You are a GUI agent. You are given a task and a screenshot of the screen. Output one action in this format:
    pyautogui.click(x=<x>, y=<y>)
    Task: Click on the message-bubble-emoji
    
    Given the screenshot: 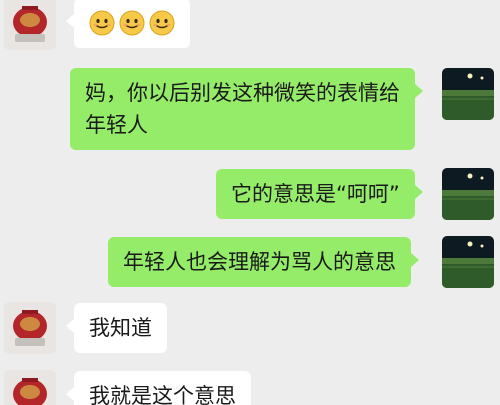 What is the action you would take?
    pyautogui.click(x=128, y=24)
    